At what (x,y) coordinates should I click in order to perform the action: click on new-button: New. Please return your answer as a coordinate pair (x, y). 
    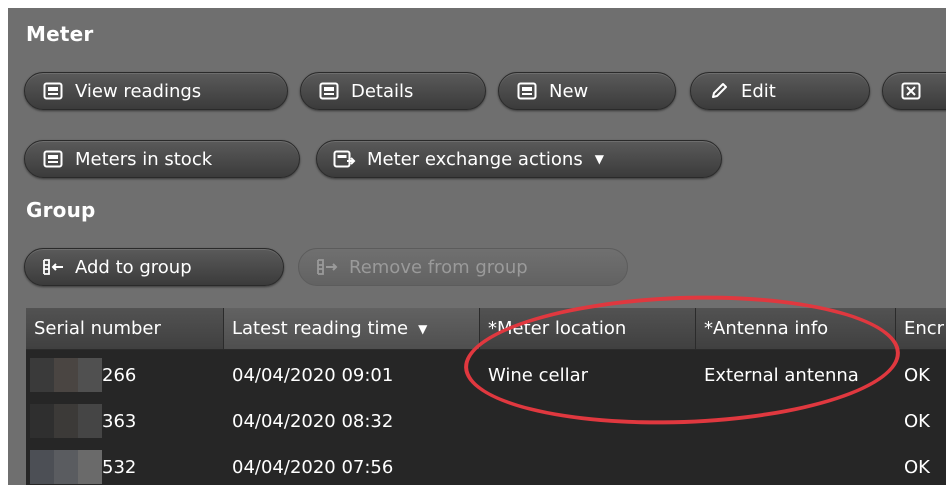
    Looking at the image, I should click on (587, 91).